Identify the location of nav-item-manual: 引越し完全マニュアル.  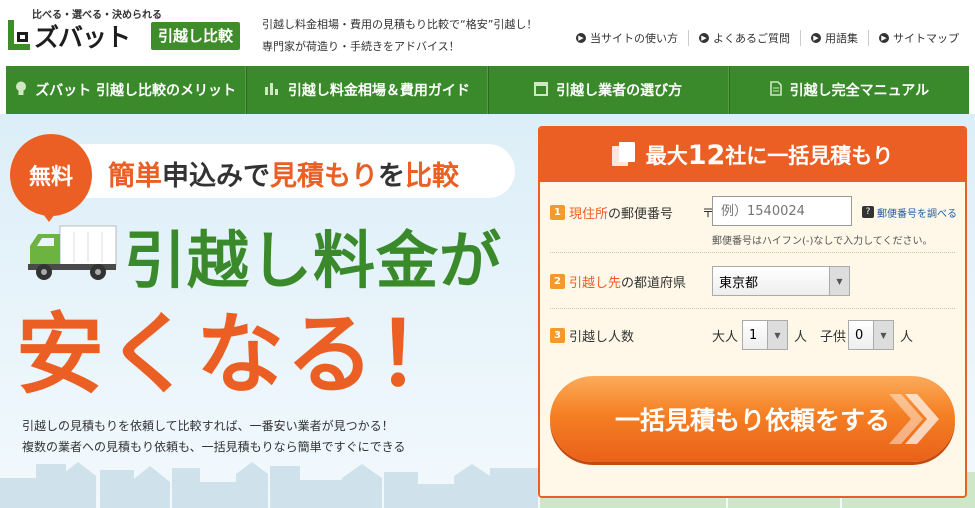
(848, 90).